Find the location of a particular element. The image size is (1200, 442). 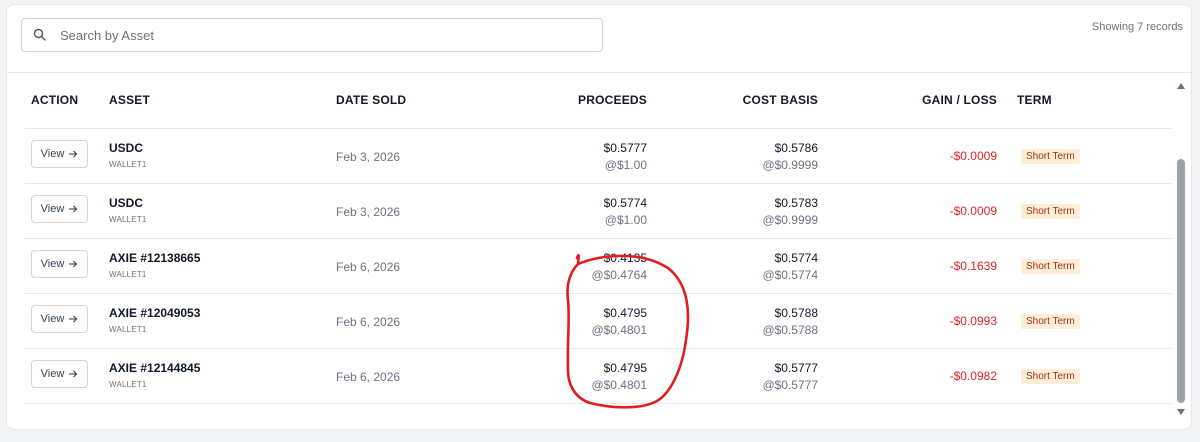

proceeds-cell: $0.4135 @$0.4764 is located at coordinates (619, 266).